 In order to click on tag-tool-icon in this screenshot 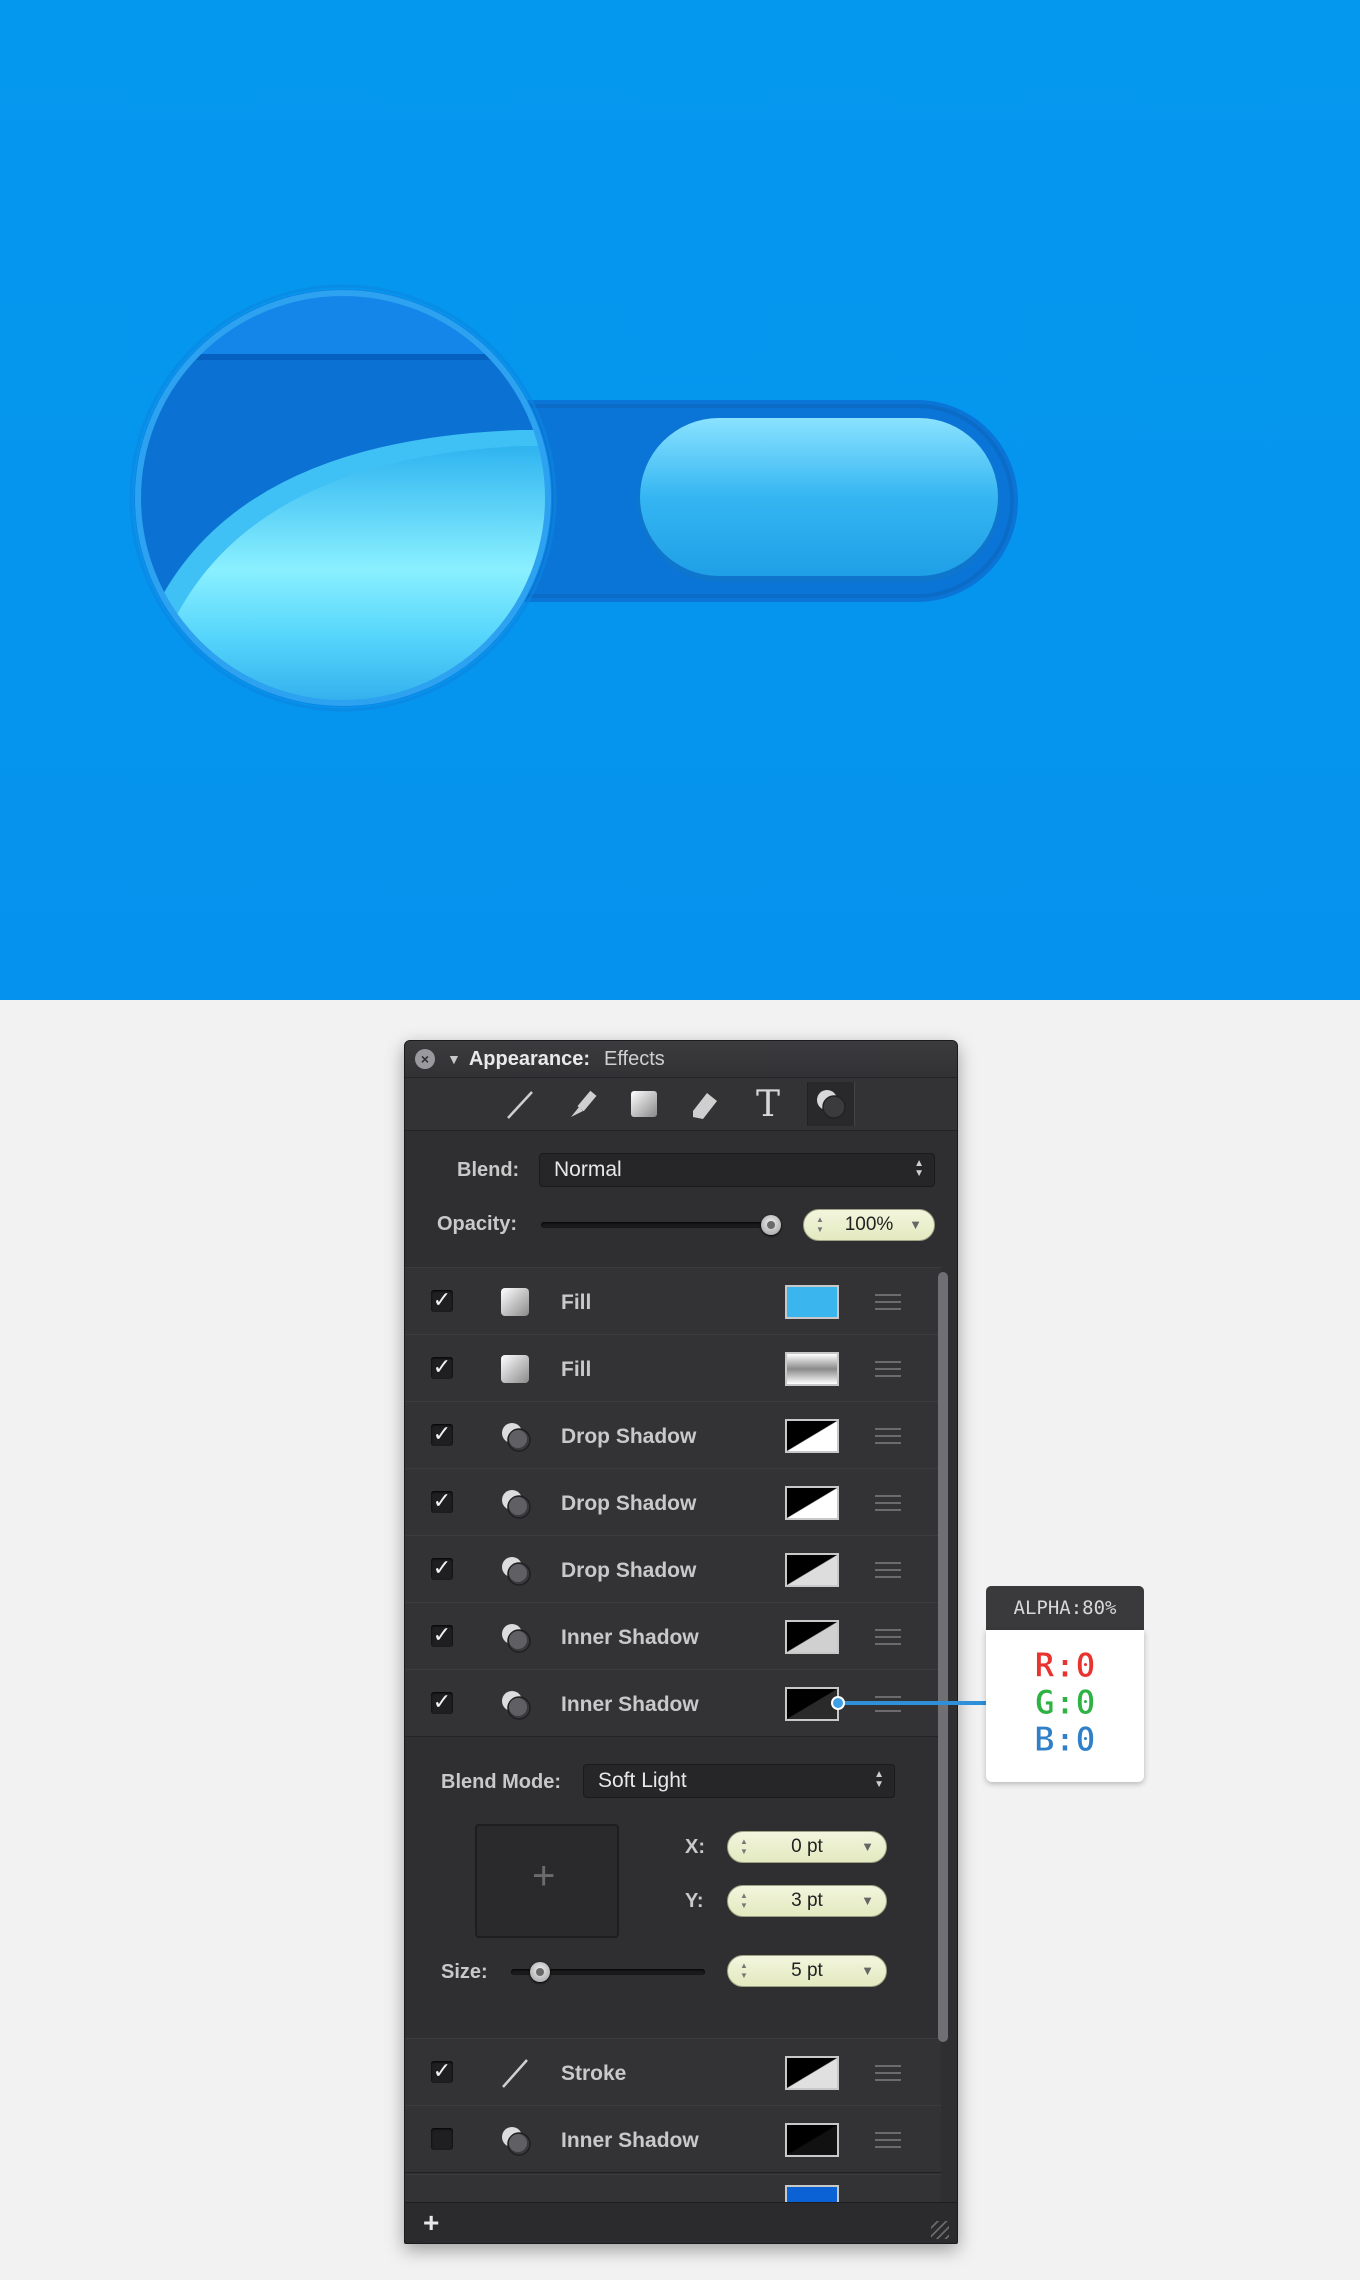, I will do `click(706, 1104)`.